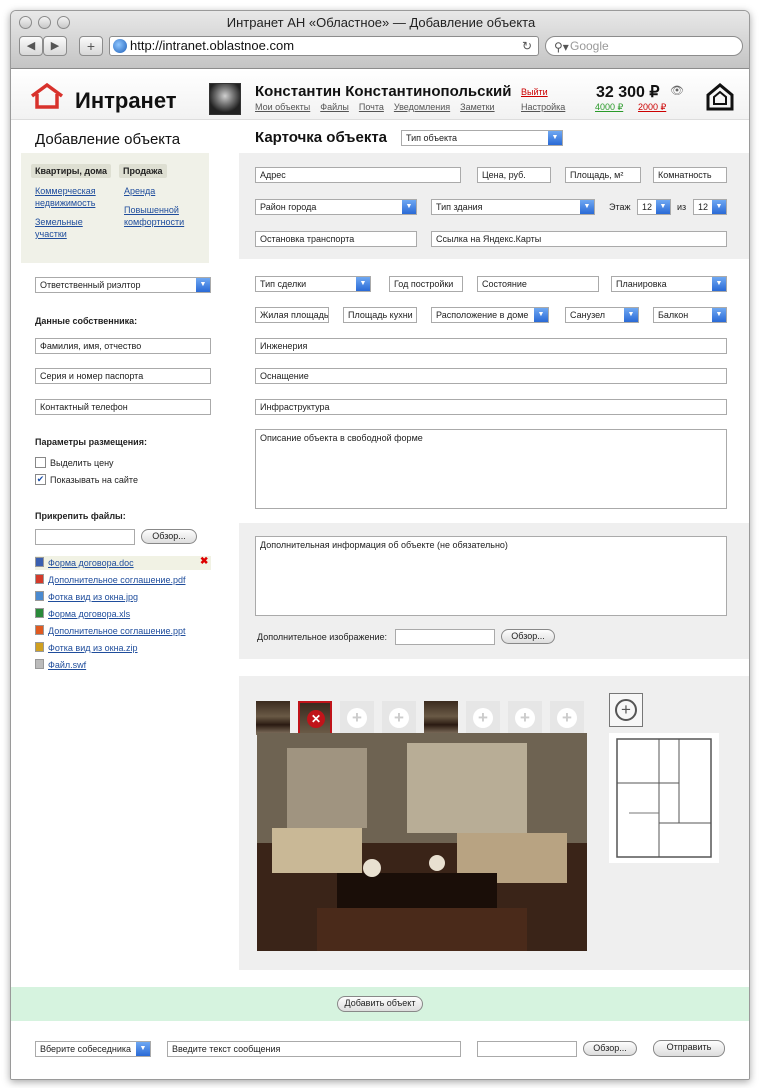  Describe the element at coordinates (313, 284) in the screenshot. I see `deal-type-select: Тип сделки ▼` at that location.